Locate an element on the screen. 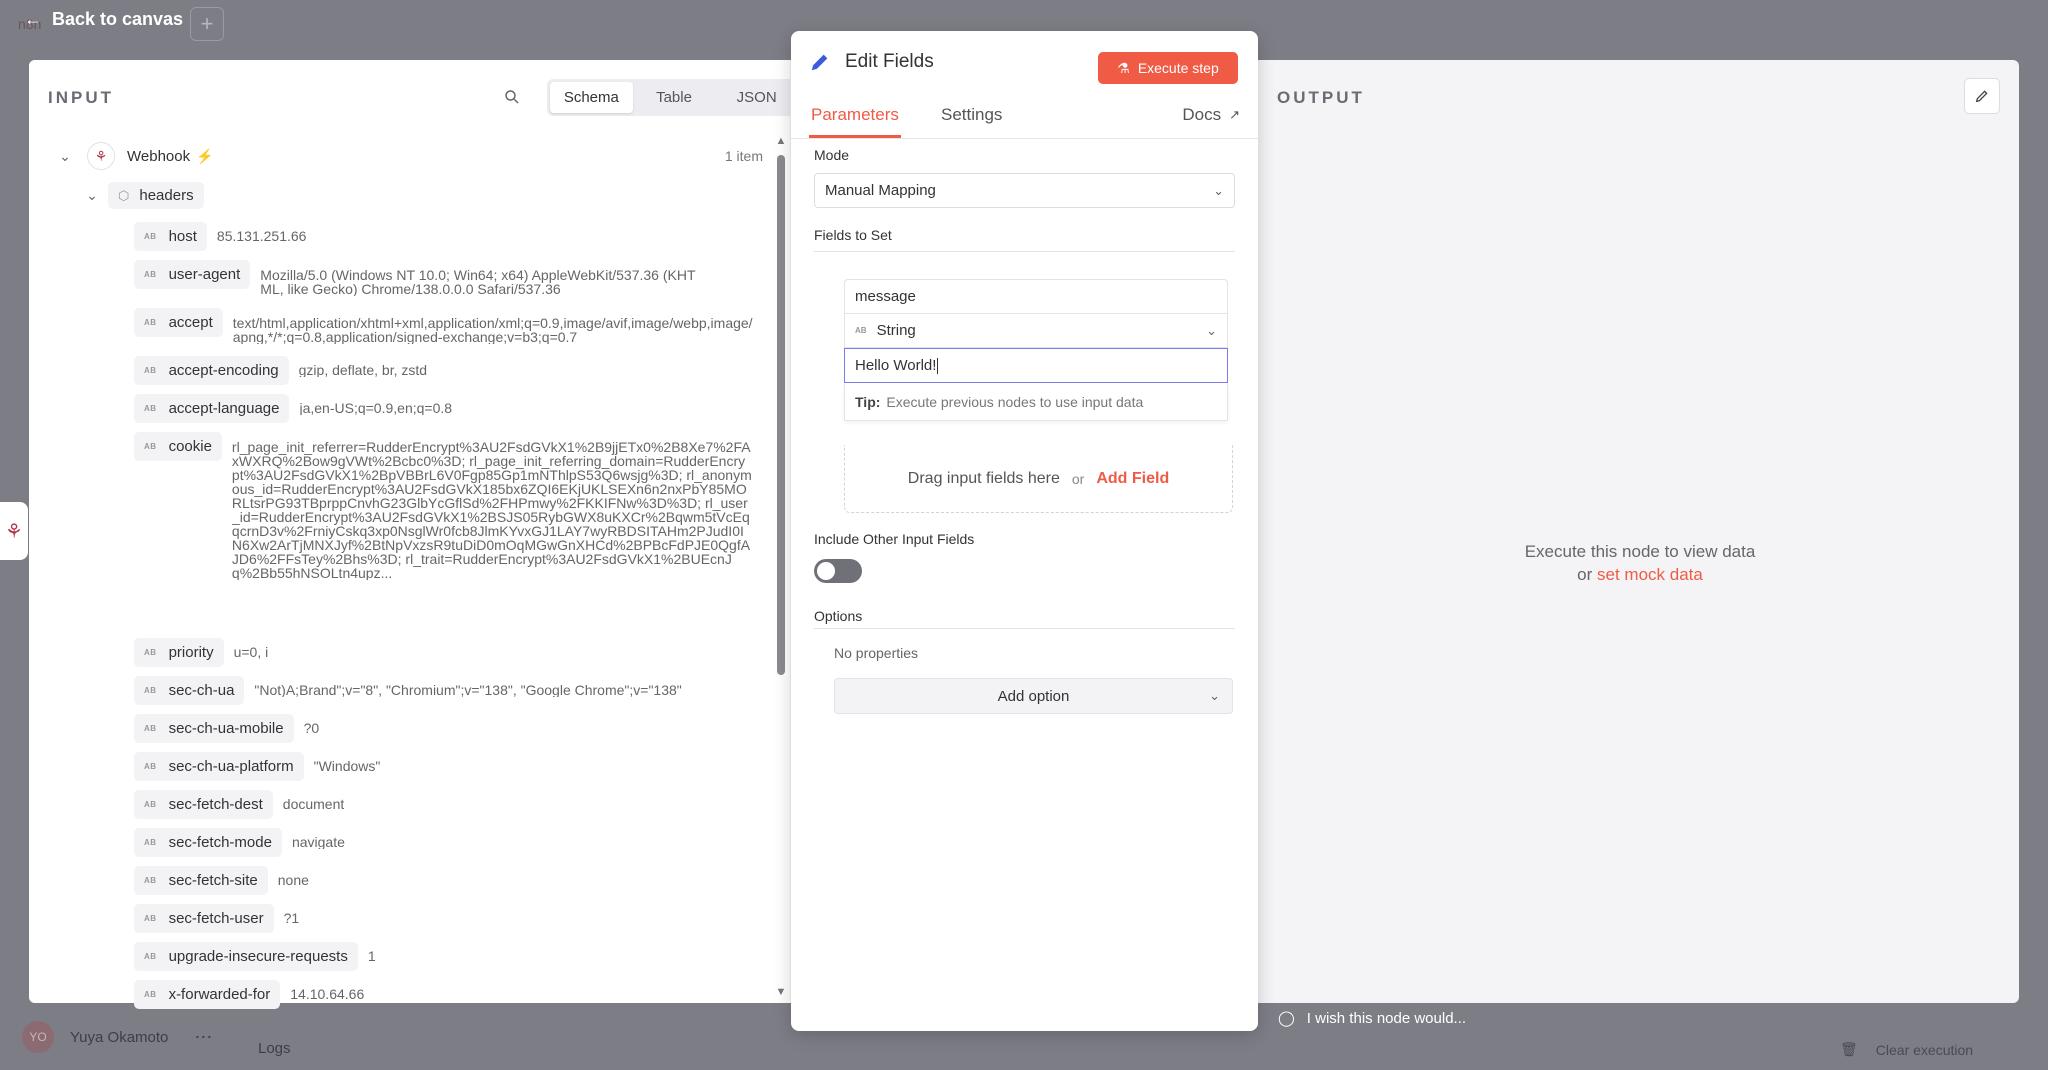 The image size is (2048, 1070). execute-step-button: ⚗ Execute step is located at coordinates (1168, 68).